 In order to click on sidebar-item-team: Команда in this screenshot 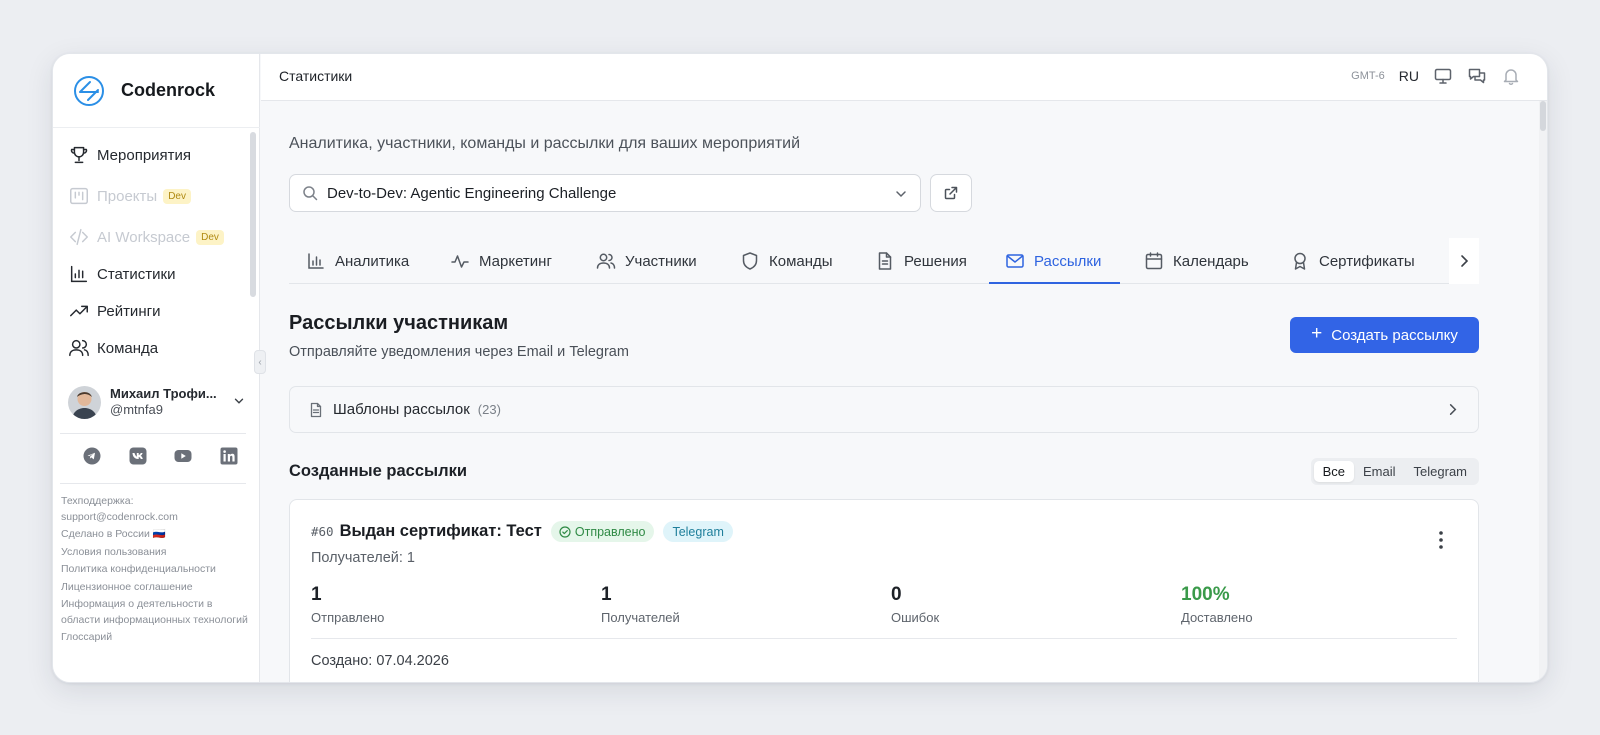, I will do `click(113, 348)`.